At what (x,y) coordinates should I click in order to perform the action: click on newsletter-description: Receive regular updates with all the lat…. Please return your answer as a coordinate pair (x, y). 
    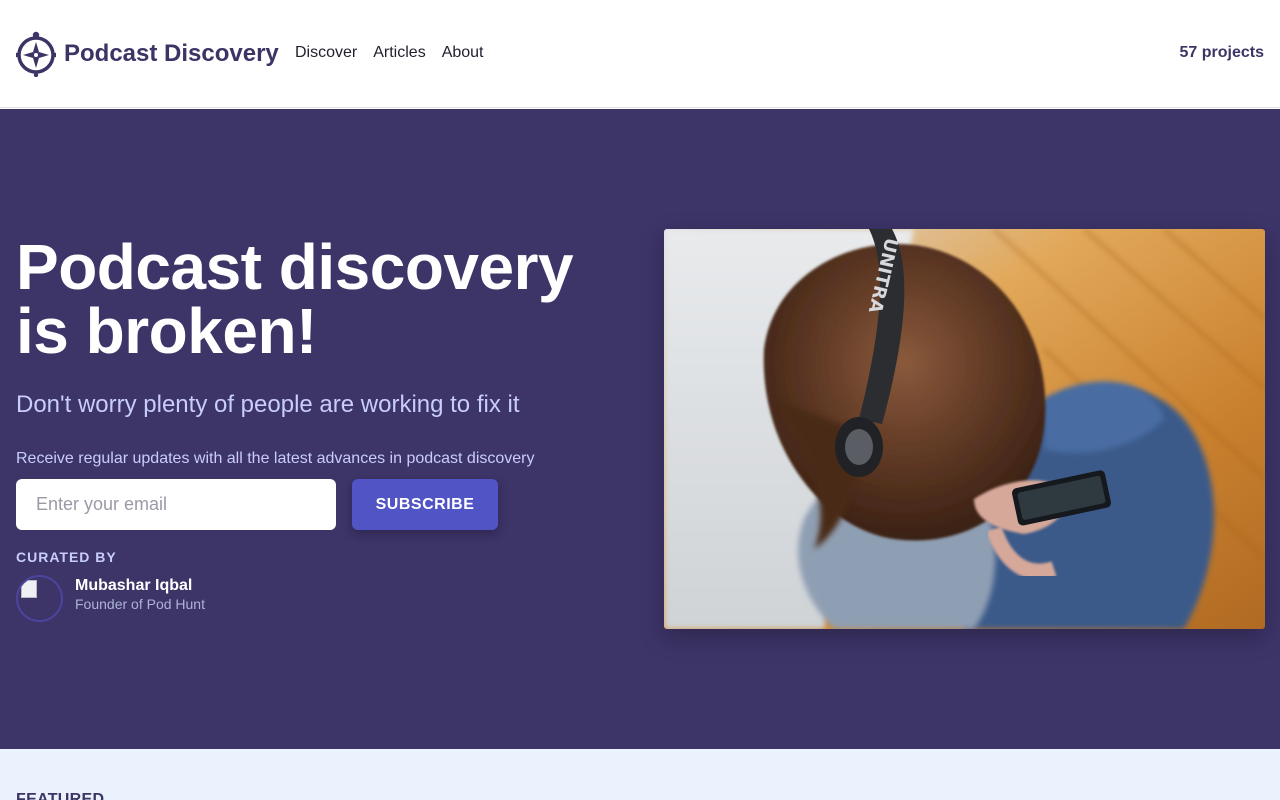
    Looking at the image, I should click on (275, 458).